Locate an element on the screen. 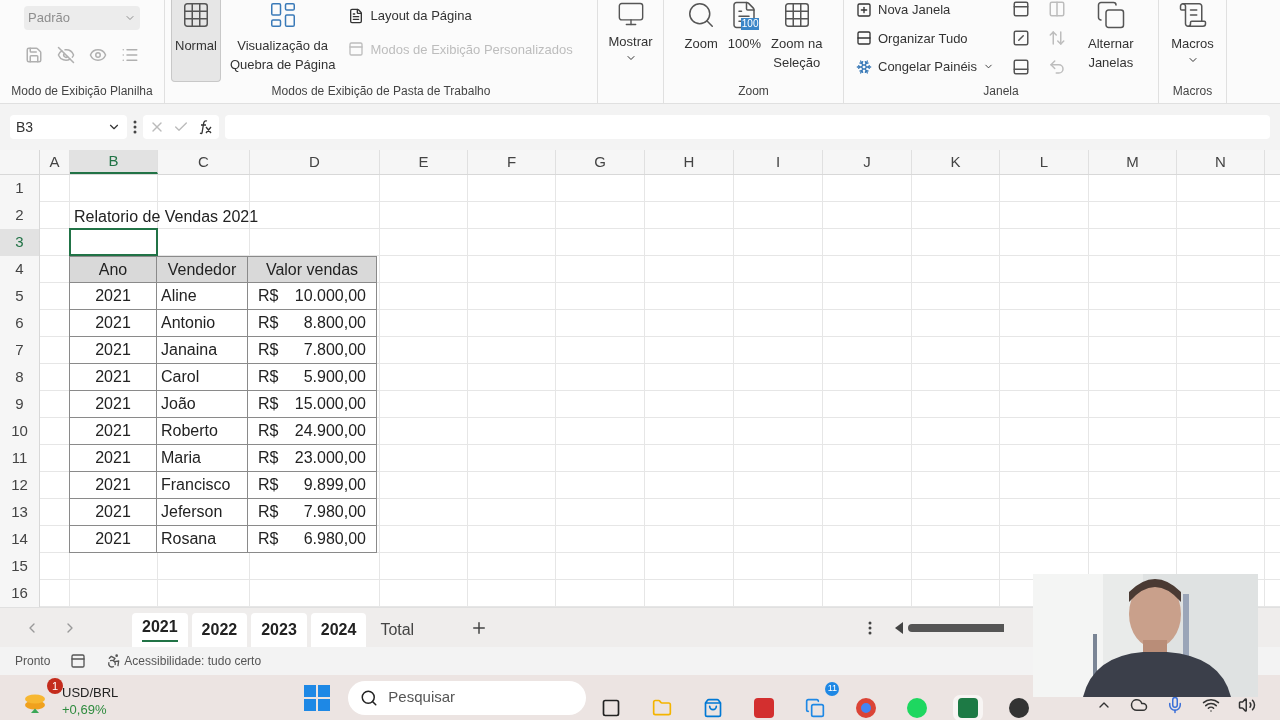 The height and width of the screenshot is (720, 1280). row-header: 5 is located at coordinates (20, 296).